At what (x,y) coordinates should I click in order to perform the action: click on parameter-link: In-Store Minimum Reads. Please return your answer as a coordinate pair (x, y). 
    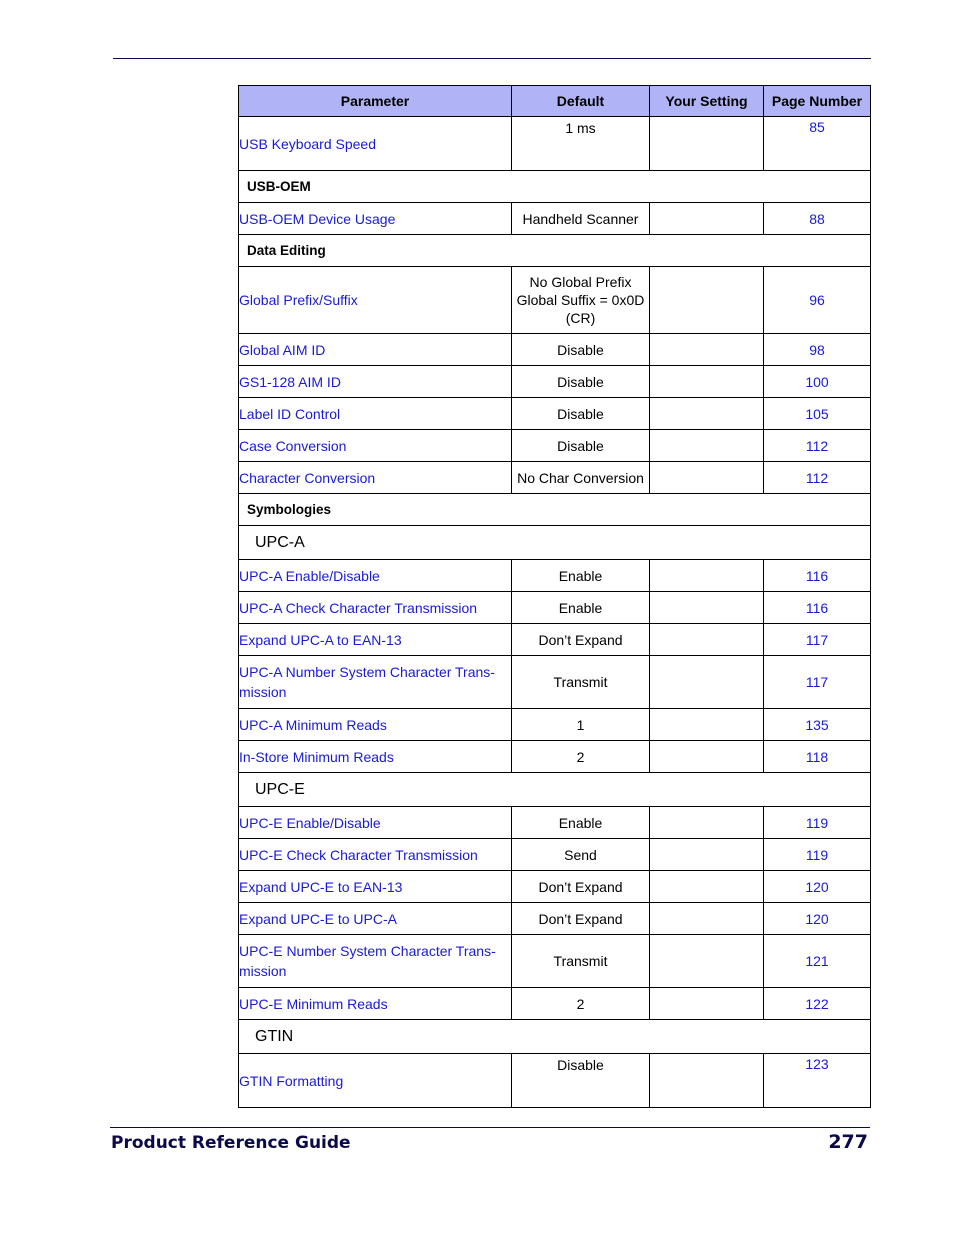
    Looking at the image, I should click on (375, 756).